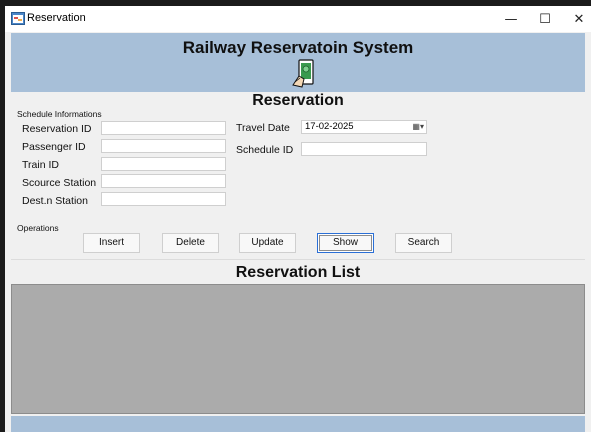  I want to click on source-station-input, so click(163, 181).